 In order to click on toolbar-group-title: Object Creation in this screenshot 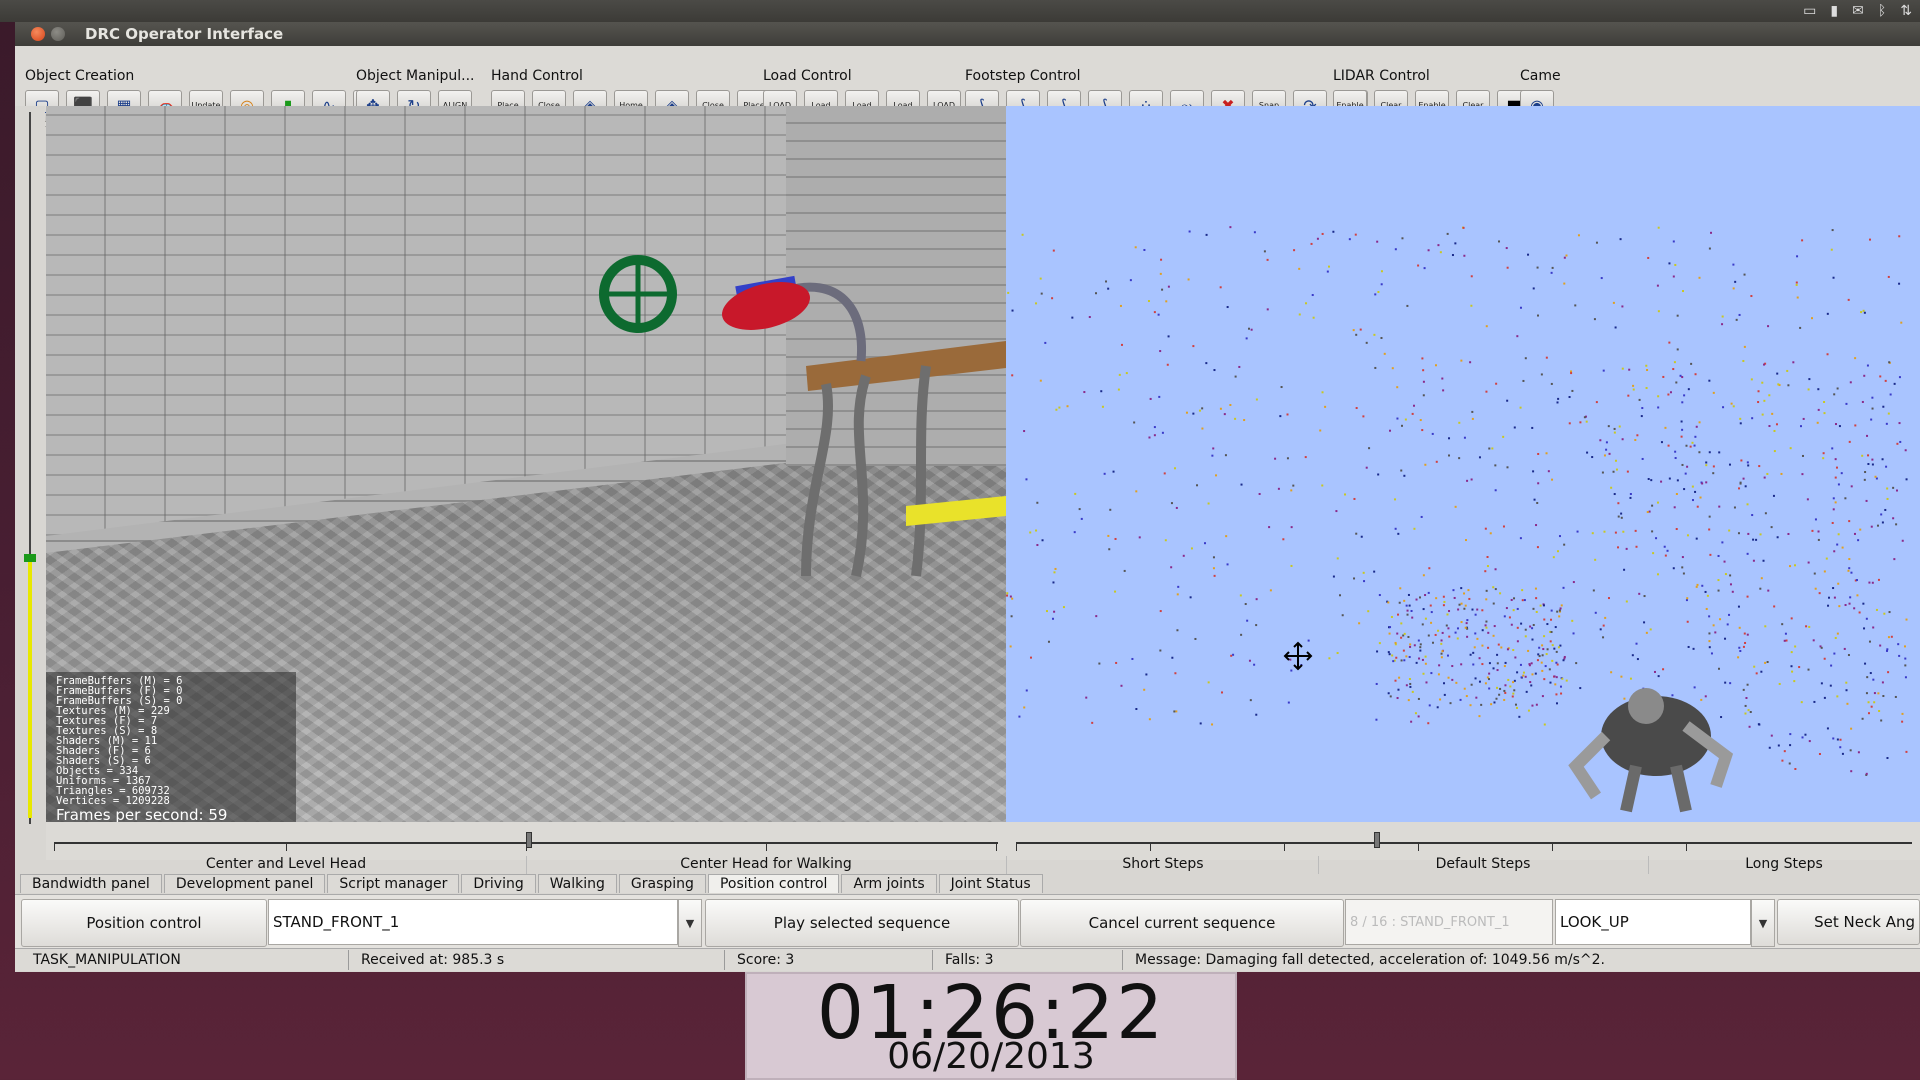, I will do `click(80, 76)`.